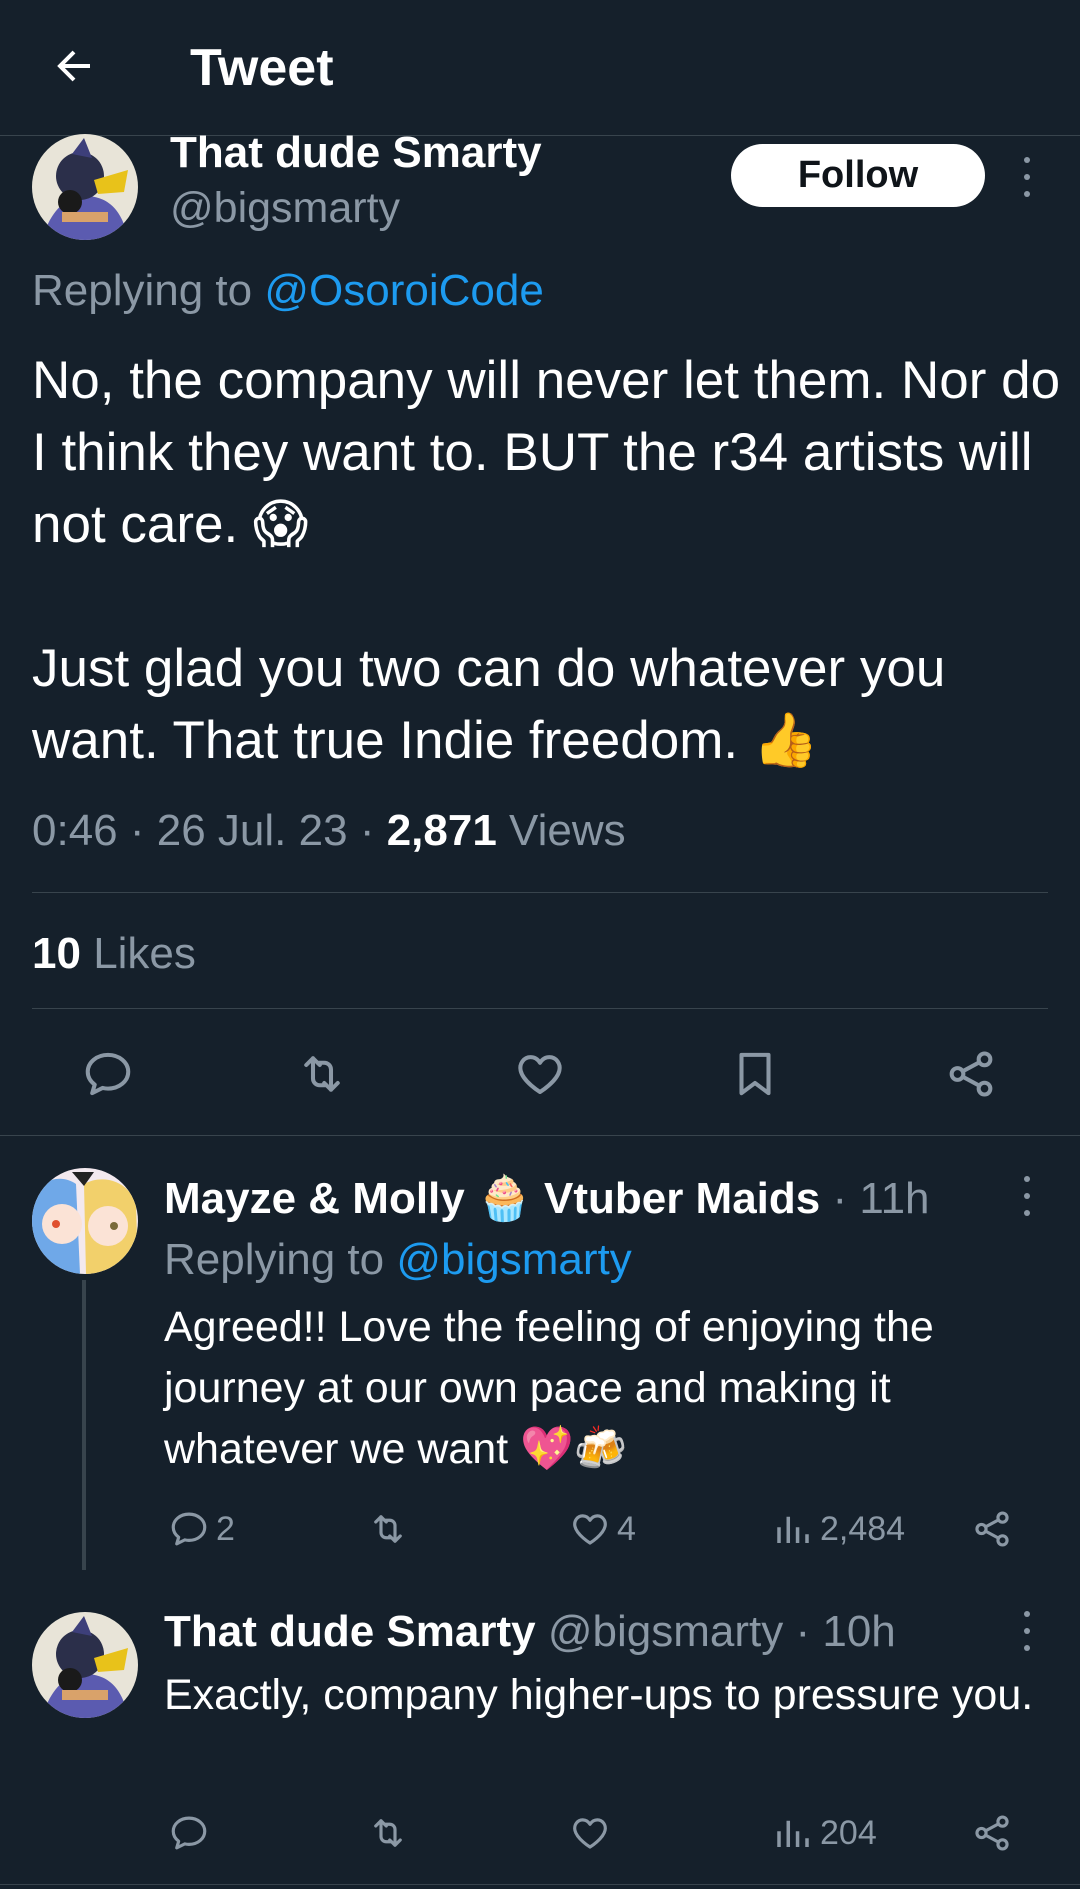 The width and height of the screenshot is (1080, 1889). What do you see at coordinates (350, 1631) in the screenshot?
I see `reply-author-name: That dude Smarty` at bounding box center [350, 1631].